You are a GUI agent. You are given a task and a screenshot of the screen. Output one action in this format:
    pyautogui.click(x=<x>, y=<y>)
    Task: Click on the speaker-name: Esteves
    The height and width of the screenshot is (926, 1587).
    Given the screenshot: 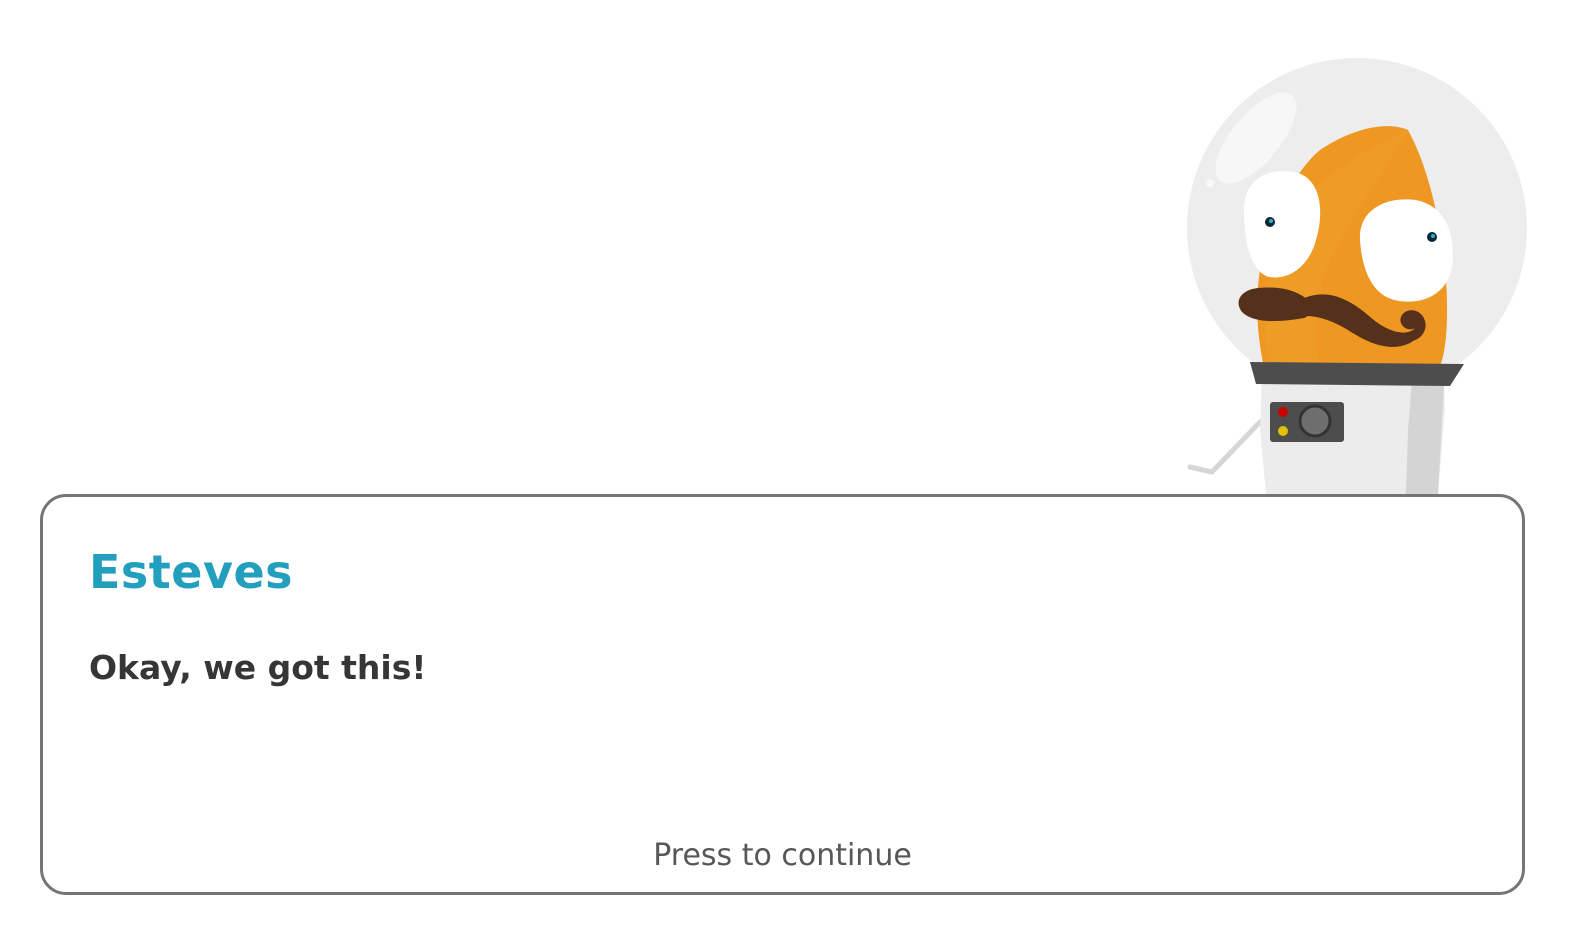 What is the action you would take?
    pyautogui.click(x=191, y=572)
    